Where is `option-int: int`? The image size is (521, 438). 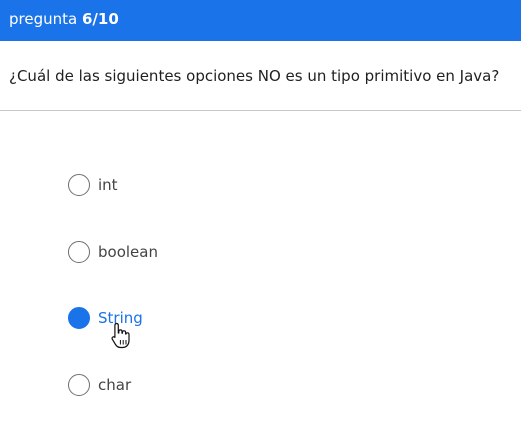
option-int: int is located at coordinates (268, 185).